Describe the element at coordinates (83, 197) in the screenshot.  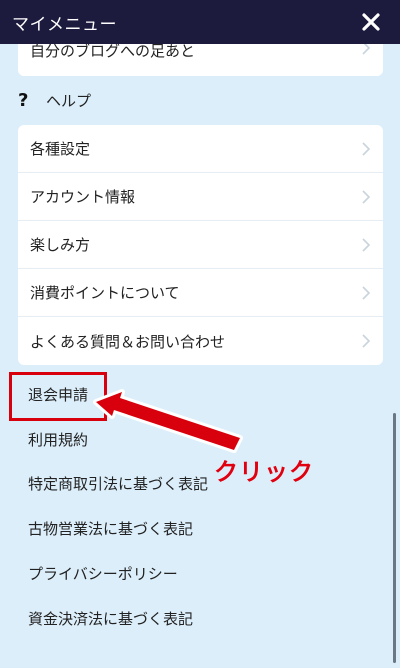
I see `menu-item-label: アカウント情報` at that location.